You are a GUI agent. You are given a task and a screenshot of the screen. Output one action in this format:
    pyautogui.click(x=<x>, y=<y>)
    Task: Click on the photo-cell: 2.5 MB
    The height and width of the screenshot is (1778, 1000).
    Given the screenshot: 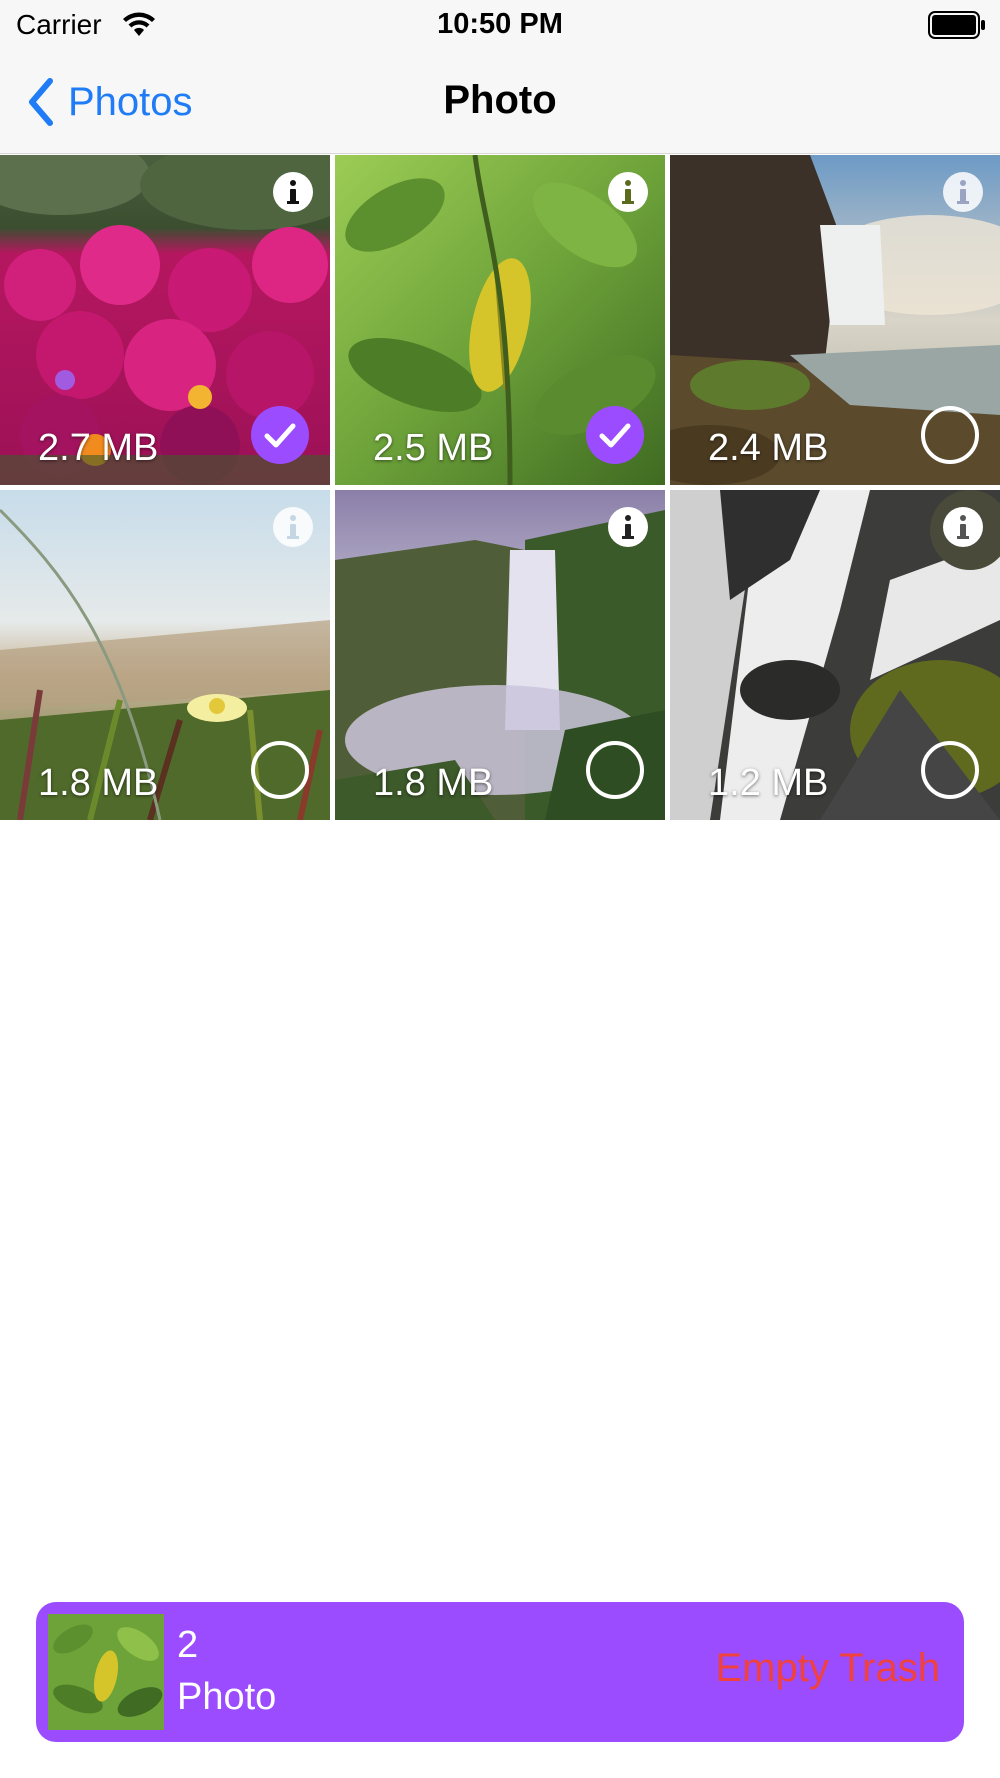 What is the action you would take?
    pyautogui.click(x=500, y=320)
    